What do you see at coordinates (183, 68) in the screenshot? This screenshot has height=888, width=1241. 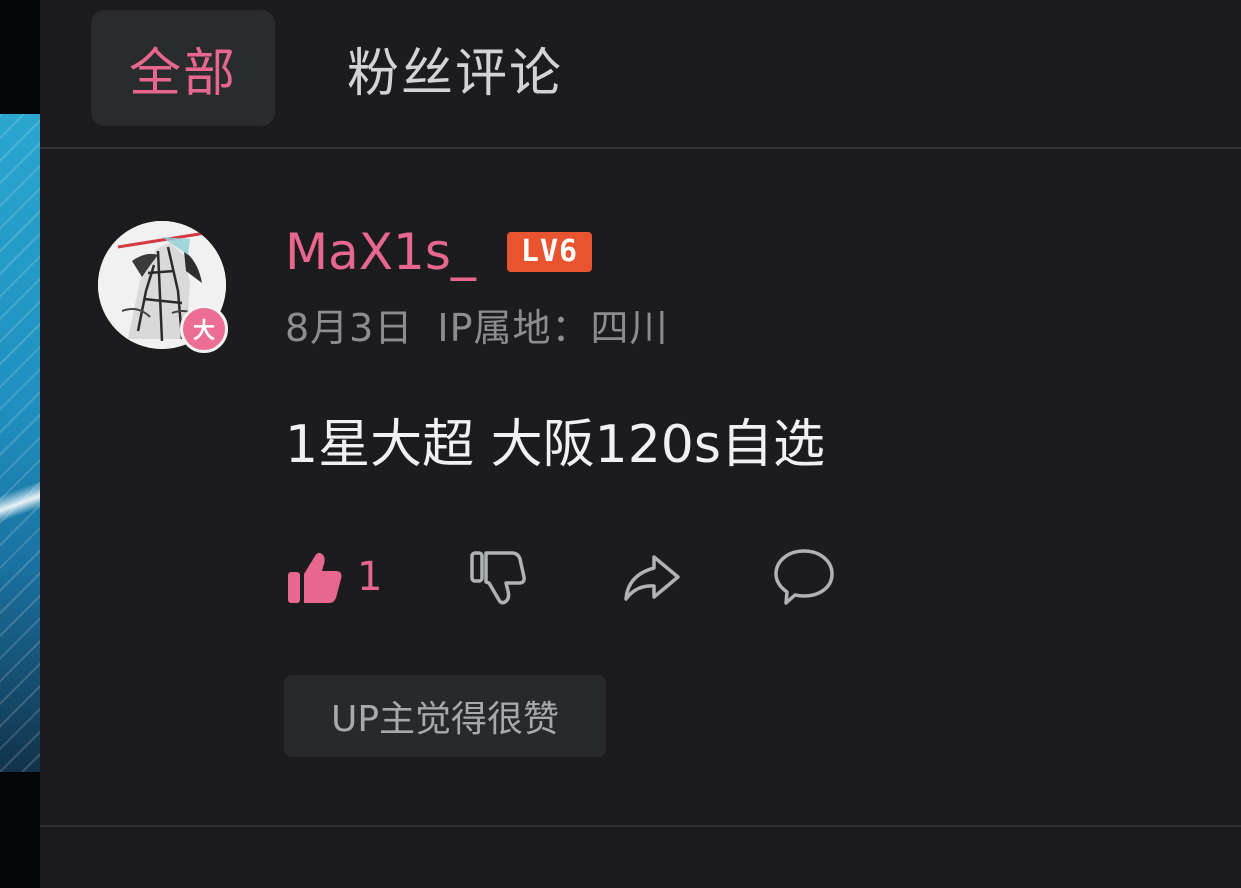 I see `tab-all: 全部` at bounding box center [183, 68].